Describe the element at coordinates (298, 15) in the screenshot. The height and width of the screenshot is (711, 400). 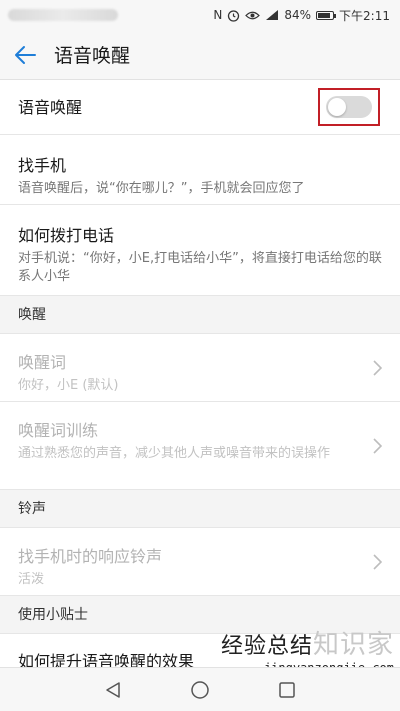
I see `battery-percent: 84%` at that location.